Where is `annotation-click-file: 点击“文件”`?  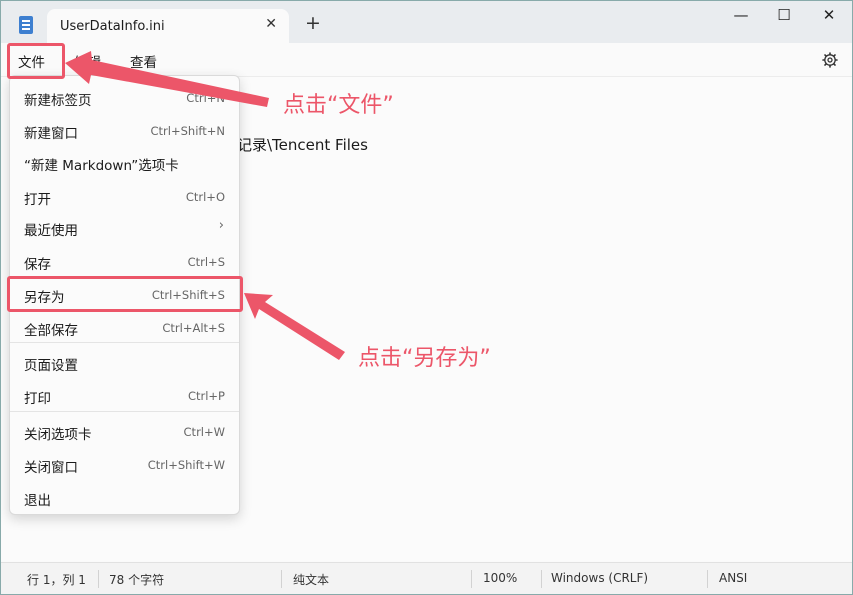
annotation-click-file: 点击“文件” is located at coordinates (338, 105).